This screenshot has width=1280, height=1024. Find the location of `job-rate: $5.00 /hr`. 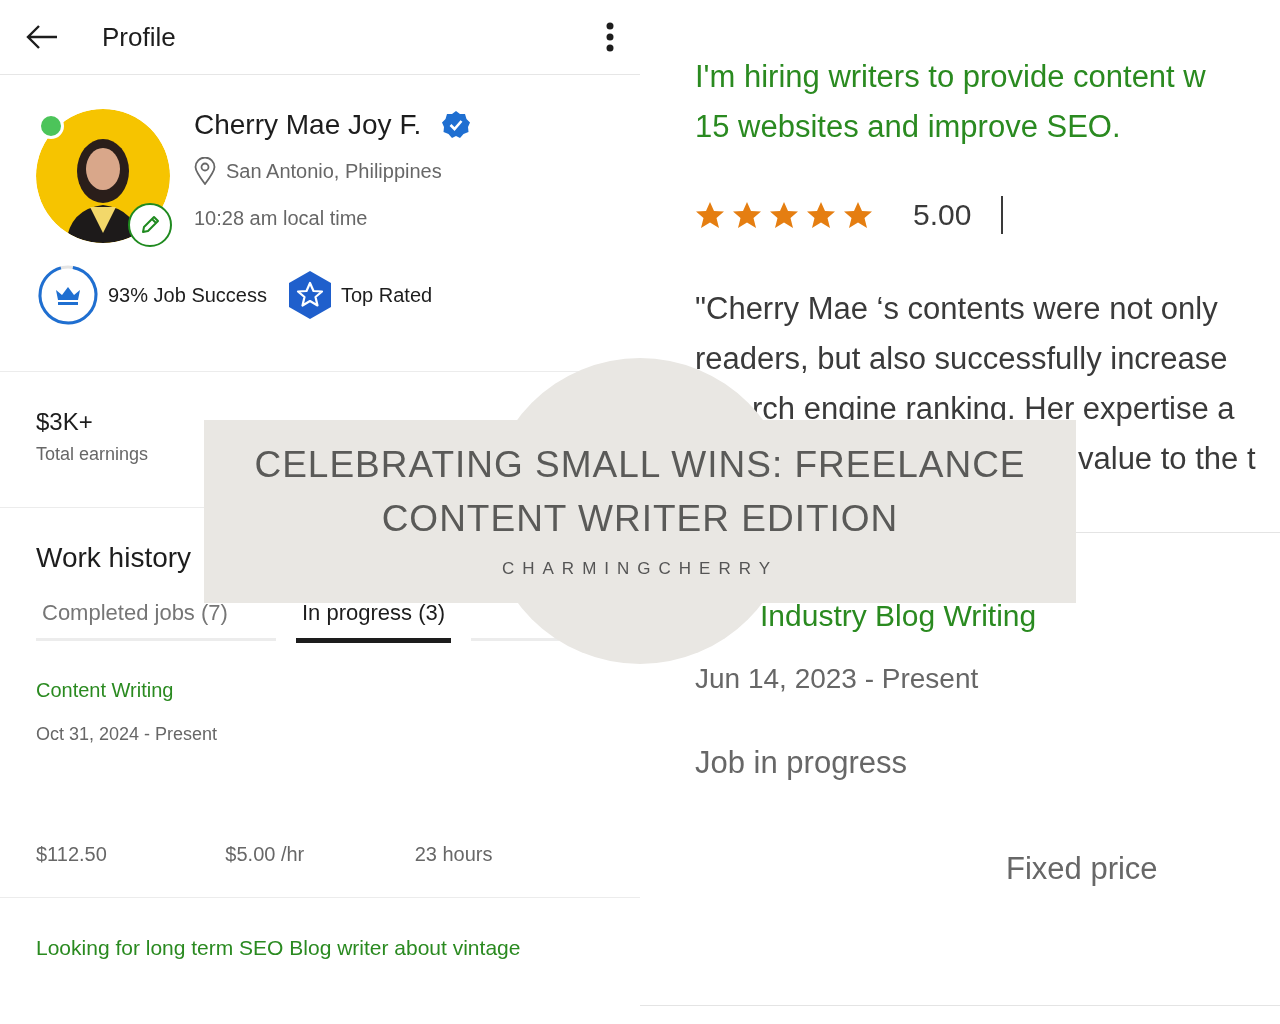

job-rate: $5.00 /hr is located at coordinates (265, 855).